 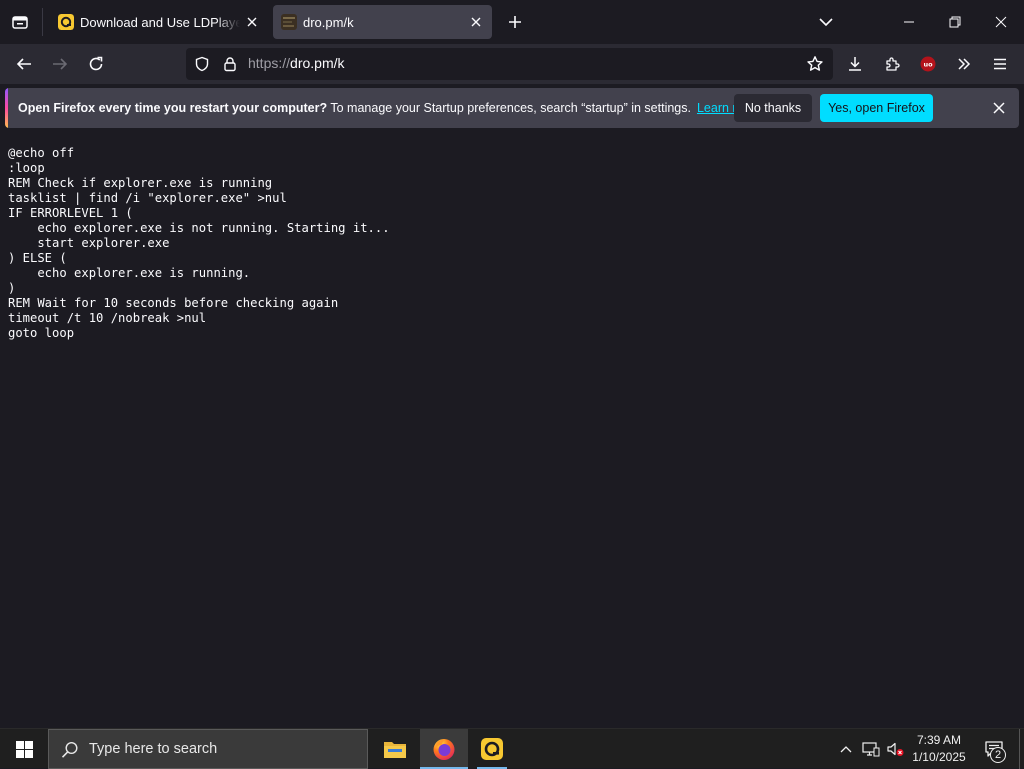 I want to click on download-icon, so click(x=855, y=64).